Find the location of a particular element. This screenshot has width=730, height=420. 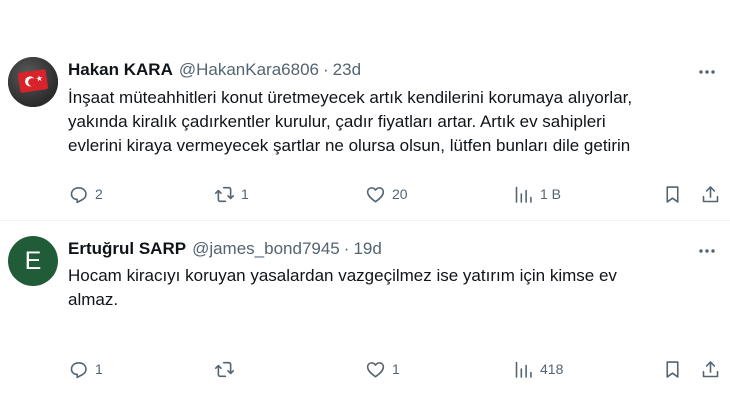

tweet-actions: 2 1 20 1 B is located at coordinates (365, 194).